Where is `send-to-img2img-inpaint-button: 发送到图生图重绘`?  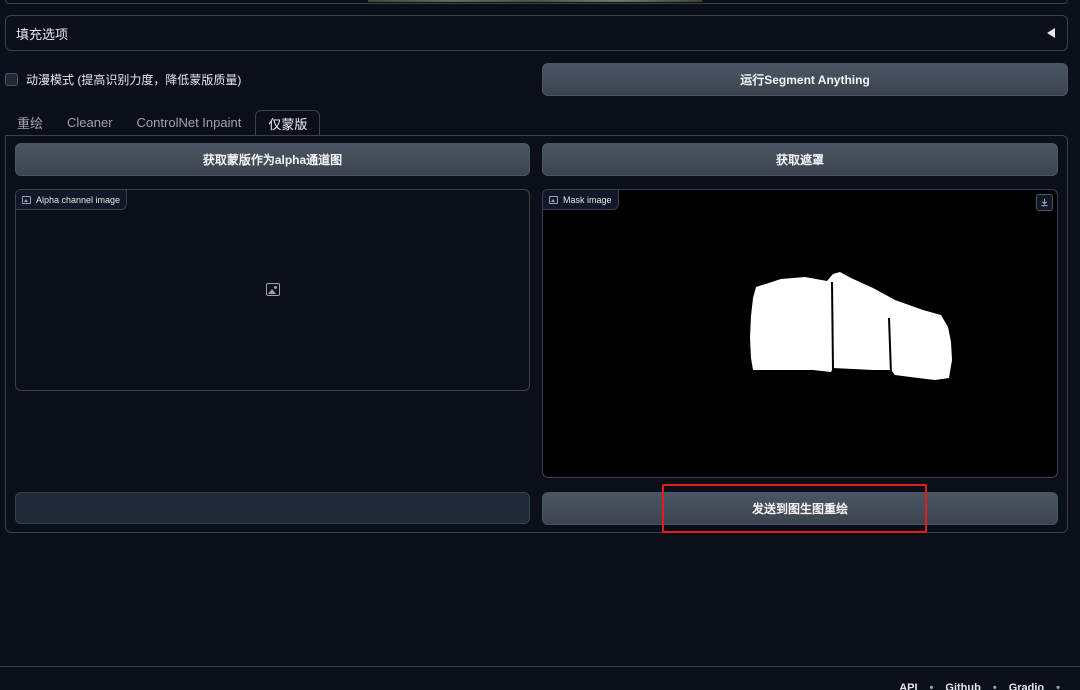 send-to-img2img-inpaint-button: 发送到图生图重绘 is located at coordinates (800, 508).